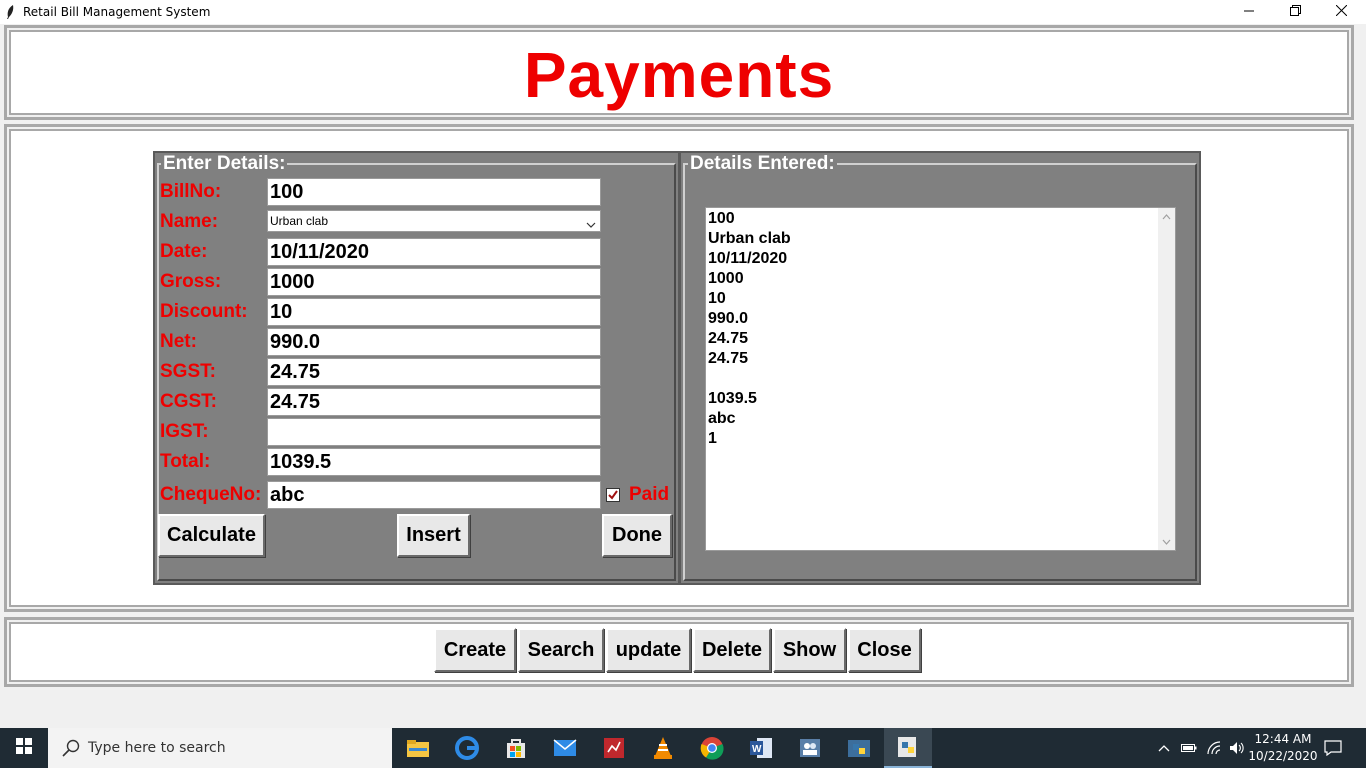 Image resolution: width=1366 pixels, height=768 pixels. I want to click on details-scrollbar, so click(1166, 379).